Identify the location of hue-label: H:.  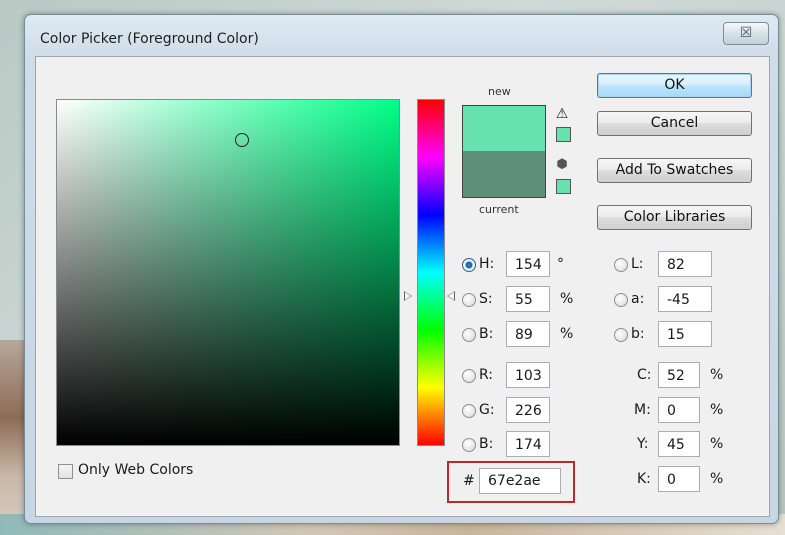
(487, 264).